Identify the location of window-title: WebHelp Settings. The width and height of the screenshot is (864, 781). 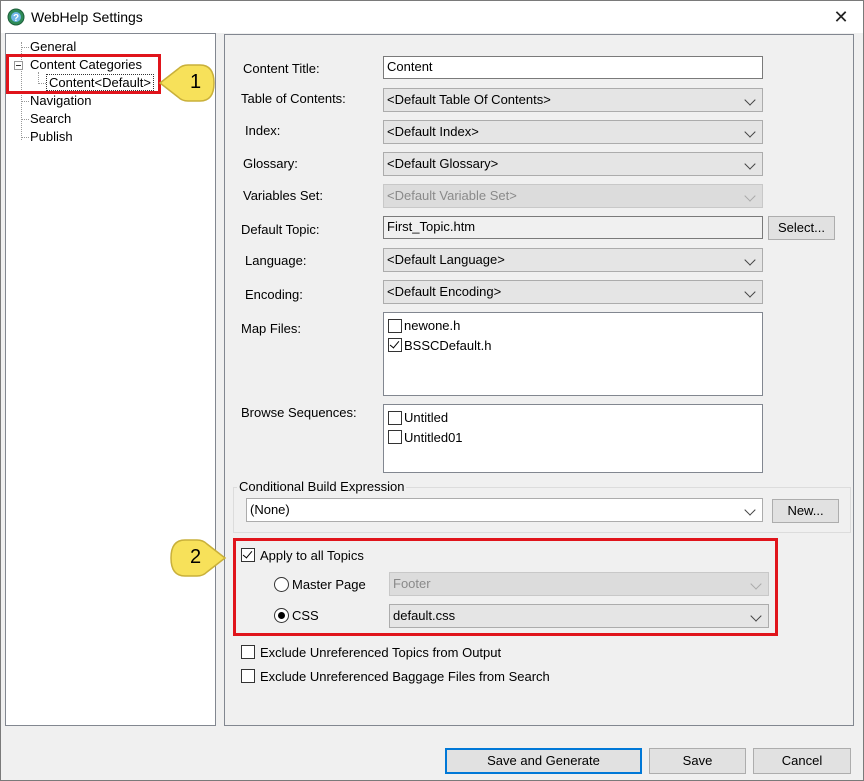
(87, 17).